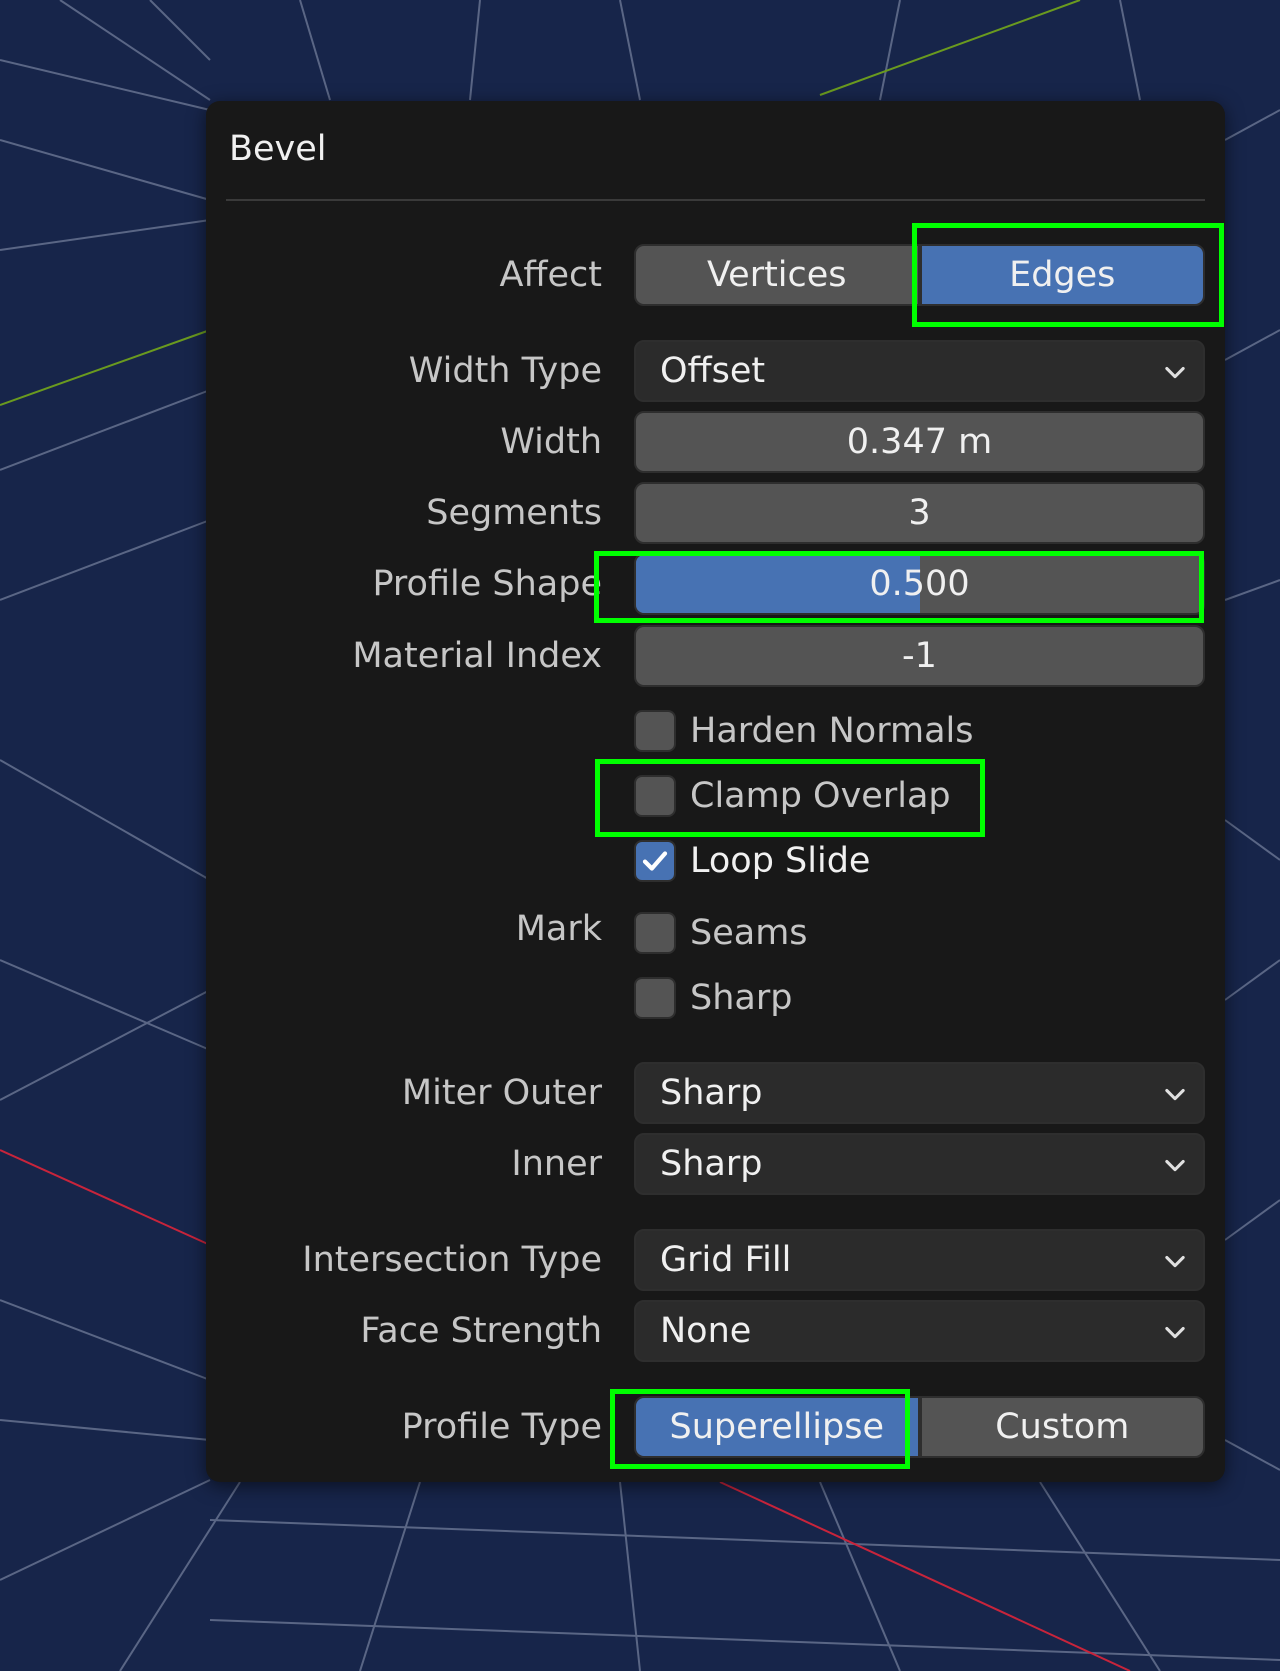  Describe the element at coordinates (780, 861) in the screenshot. I see `loop-slide-label: Loop Slide` at that location.